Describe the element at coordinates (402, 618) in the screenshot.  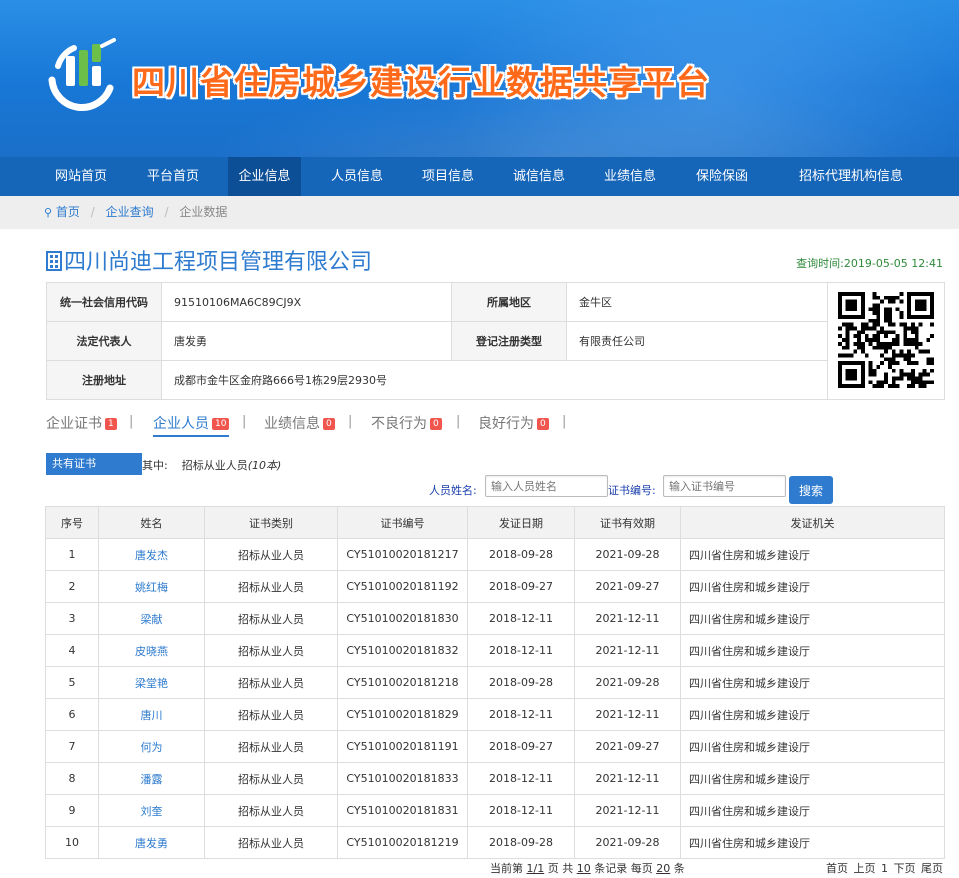
I see `cell-cert-number: CY51010020181830` at that location.